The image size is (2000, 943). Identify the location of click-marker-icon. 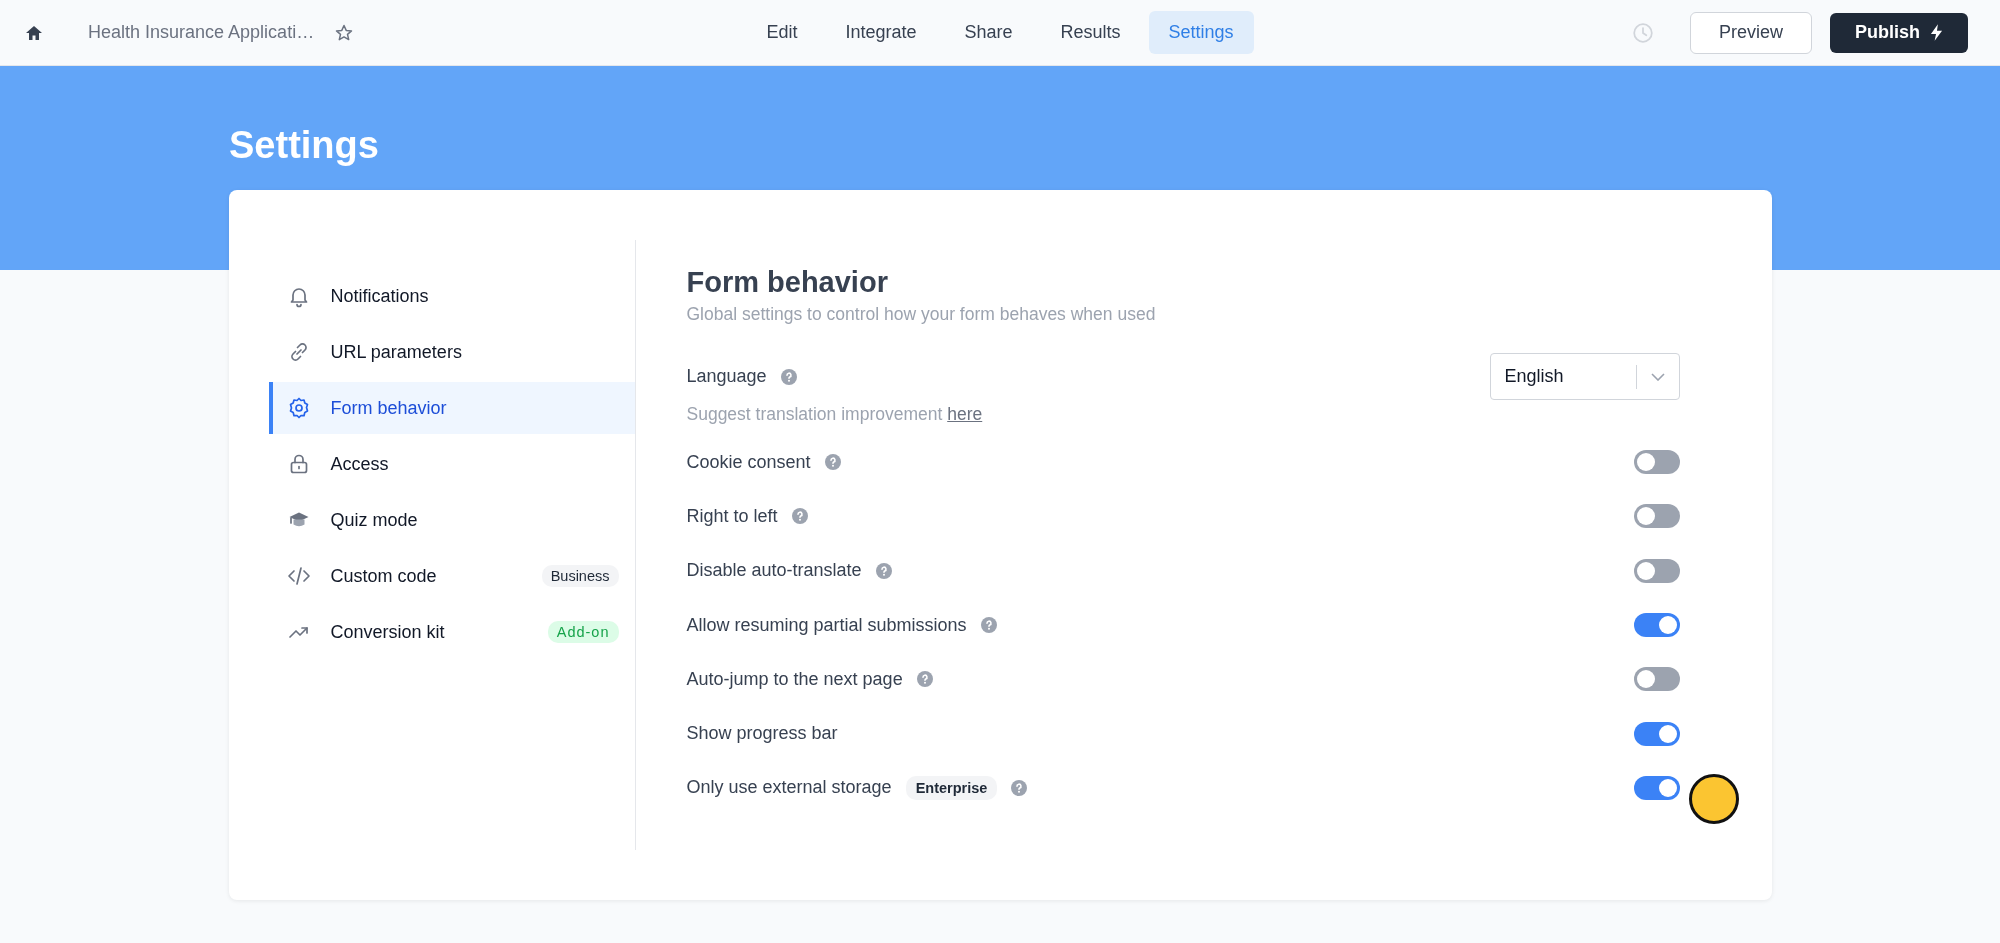
(1713, 799).